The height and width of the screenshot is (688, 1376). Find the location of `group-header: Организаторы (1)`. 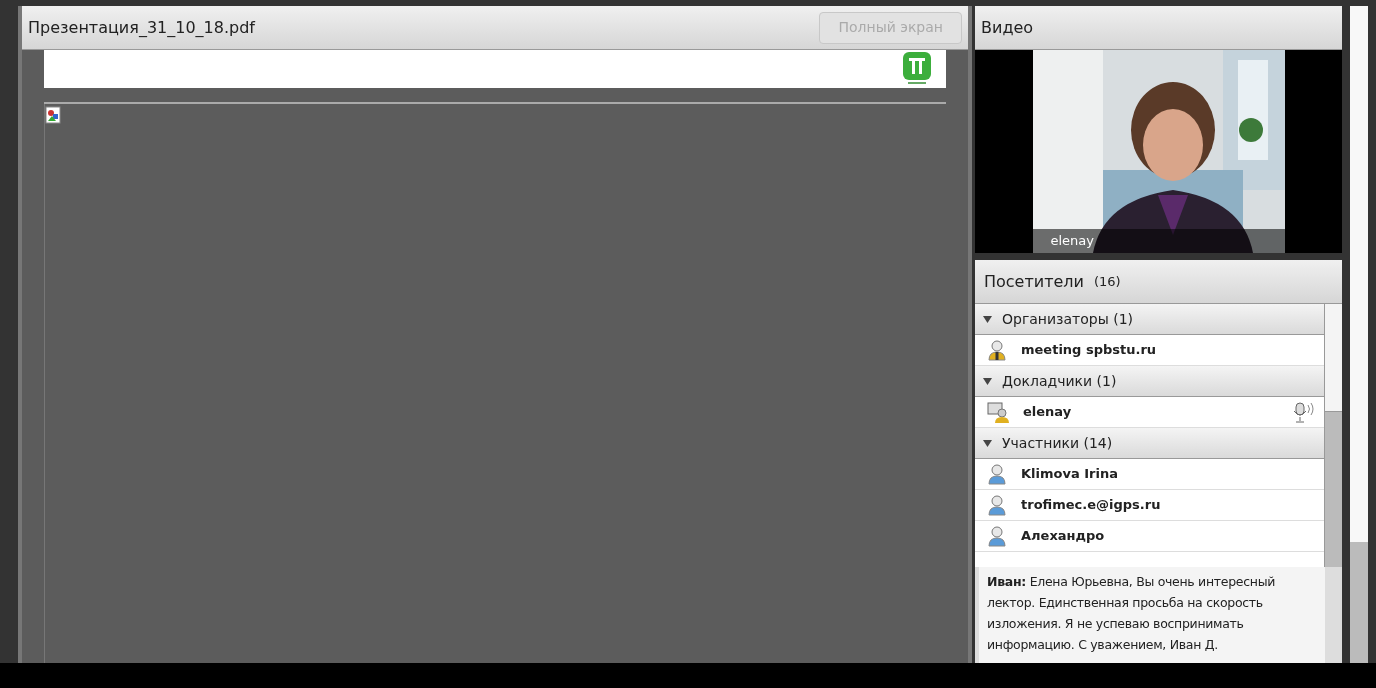

group-header: Организаторы (1) is located at coordinates (1149, 319).